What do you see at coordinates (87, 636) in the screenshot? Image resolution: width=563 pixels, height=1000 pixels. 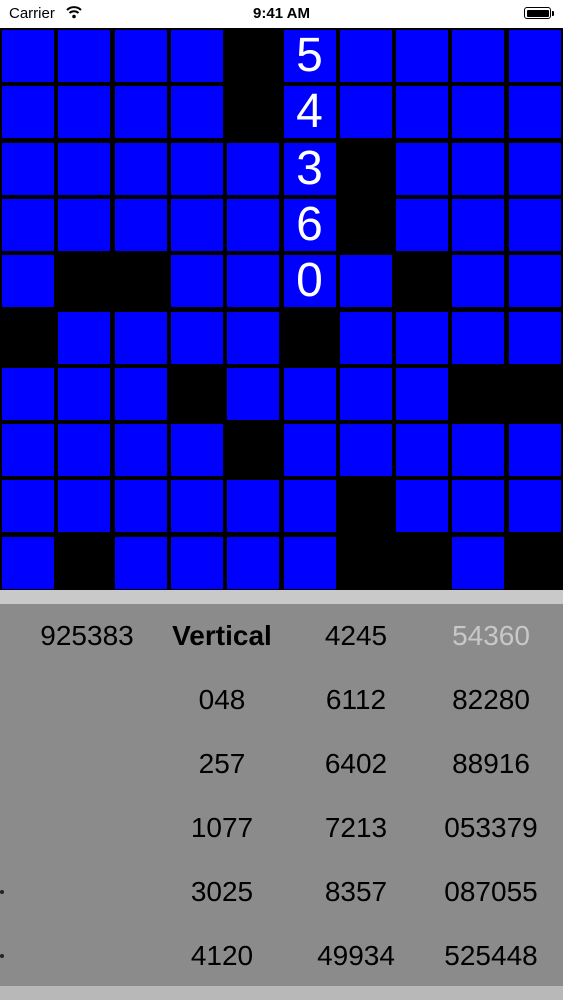 I see `word-entry: 925383` at bounding box center [87, 636].